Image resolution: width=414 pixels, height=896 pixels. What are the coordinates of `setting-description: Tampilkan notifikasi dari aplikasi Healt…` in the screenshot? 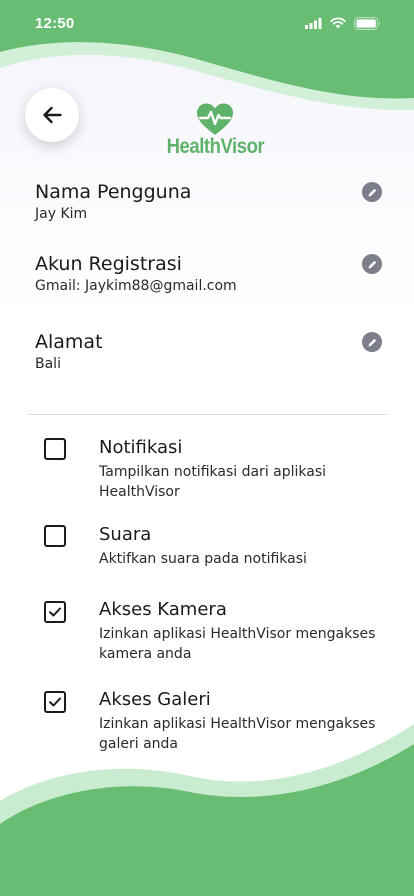 It's located at (213, 482).